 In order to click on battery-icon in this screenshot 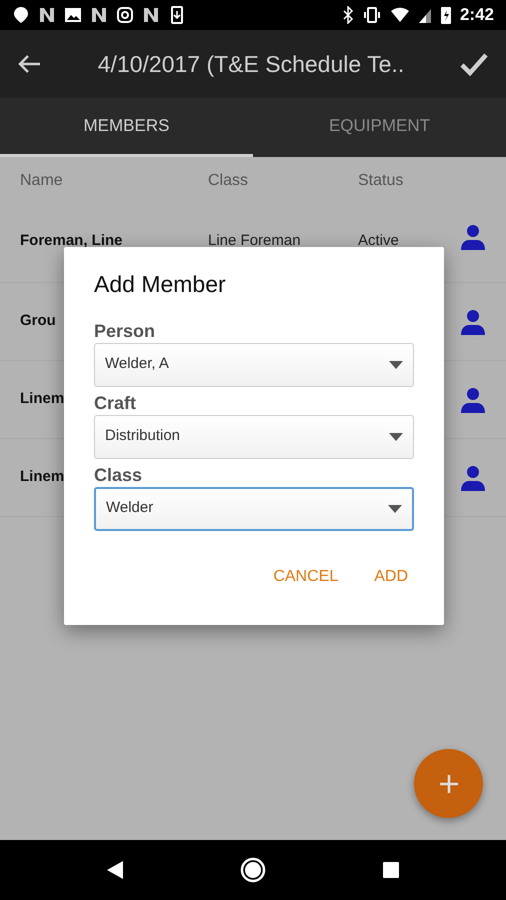, I will do `click(446, 15)`.